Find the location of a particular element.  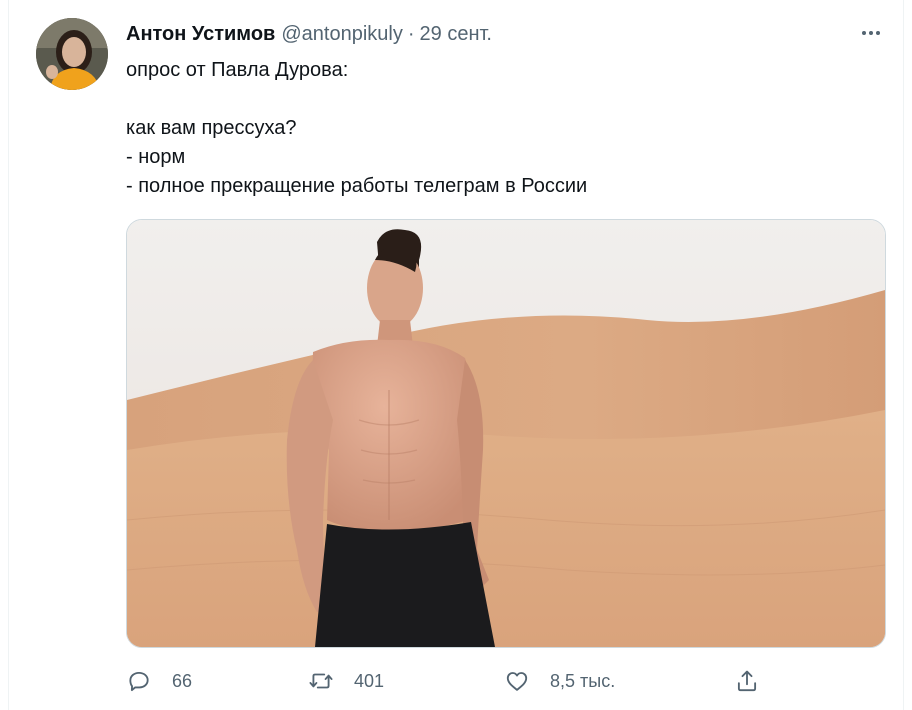

tweet-header: Антон Устимов @antonpikuly · 29 сент. is located at coordinates (309, 34).